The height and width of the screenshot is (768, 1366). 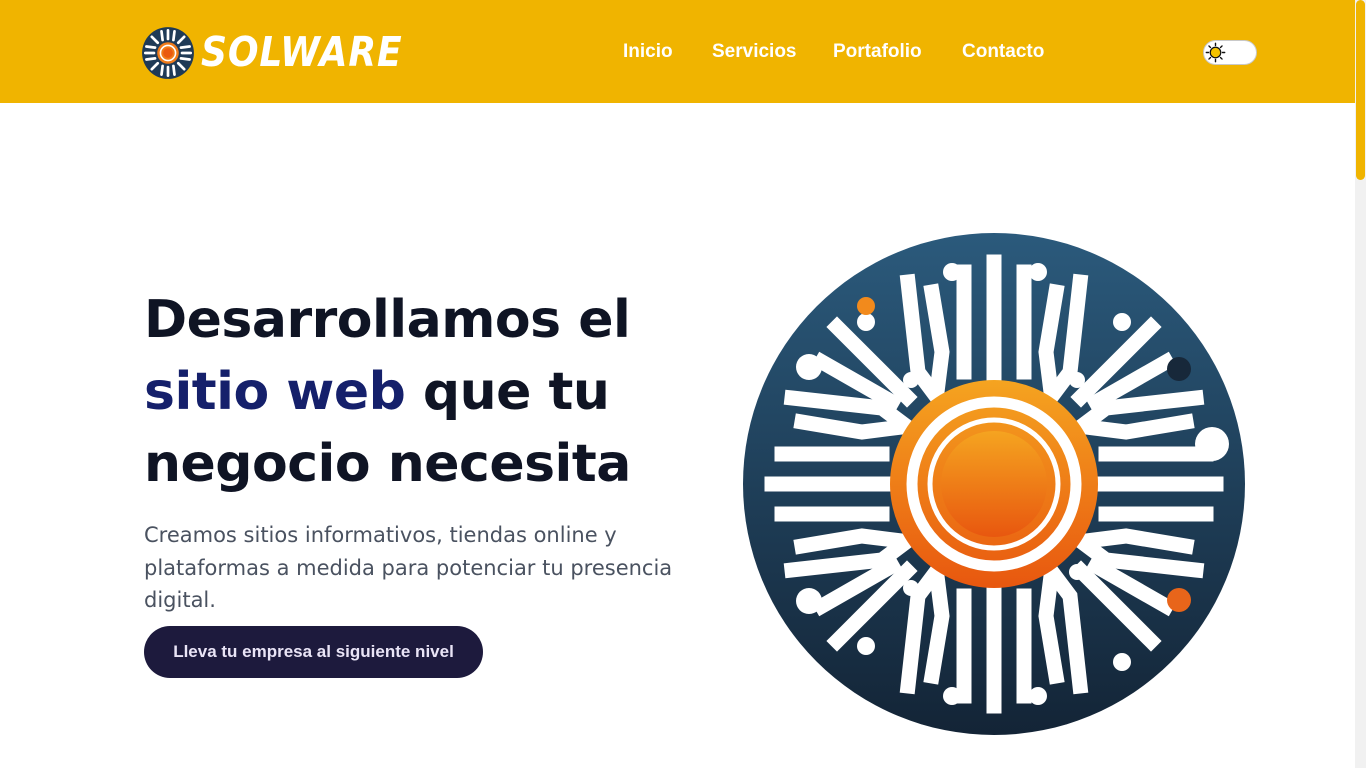 What do you see at coordinates (313, 652) in the screenshot?
I see `cta-button: Lleva tu empresa al siguiente nivel` at bounding box center [313, 652].